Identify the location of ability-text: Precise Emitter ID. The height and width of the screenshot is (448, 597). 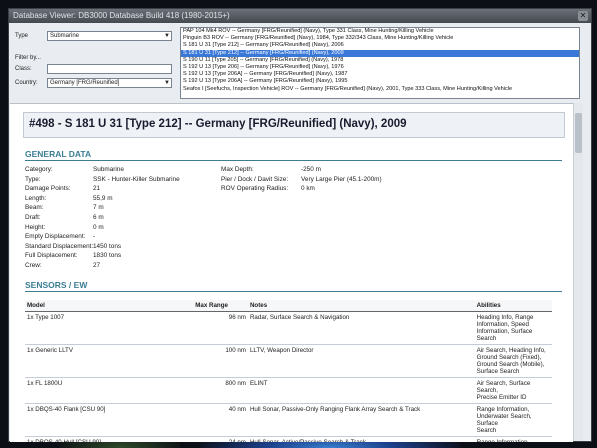
(501, 397).